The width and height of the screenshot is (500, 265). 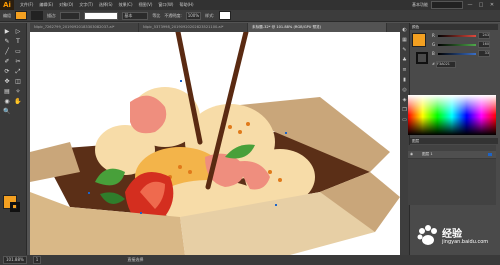 What do you see at coordinates (7, 41) in the screenshot?
I see `pen-tool-icon: ✎` at bounding box center [7, 41].